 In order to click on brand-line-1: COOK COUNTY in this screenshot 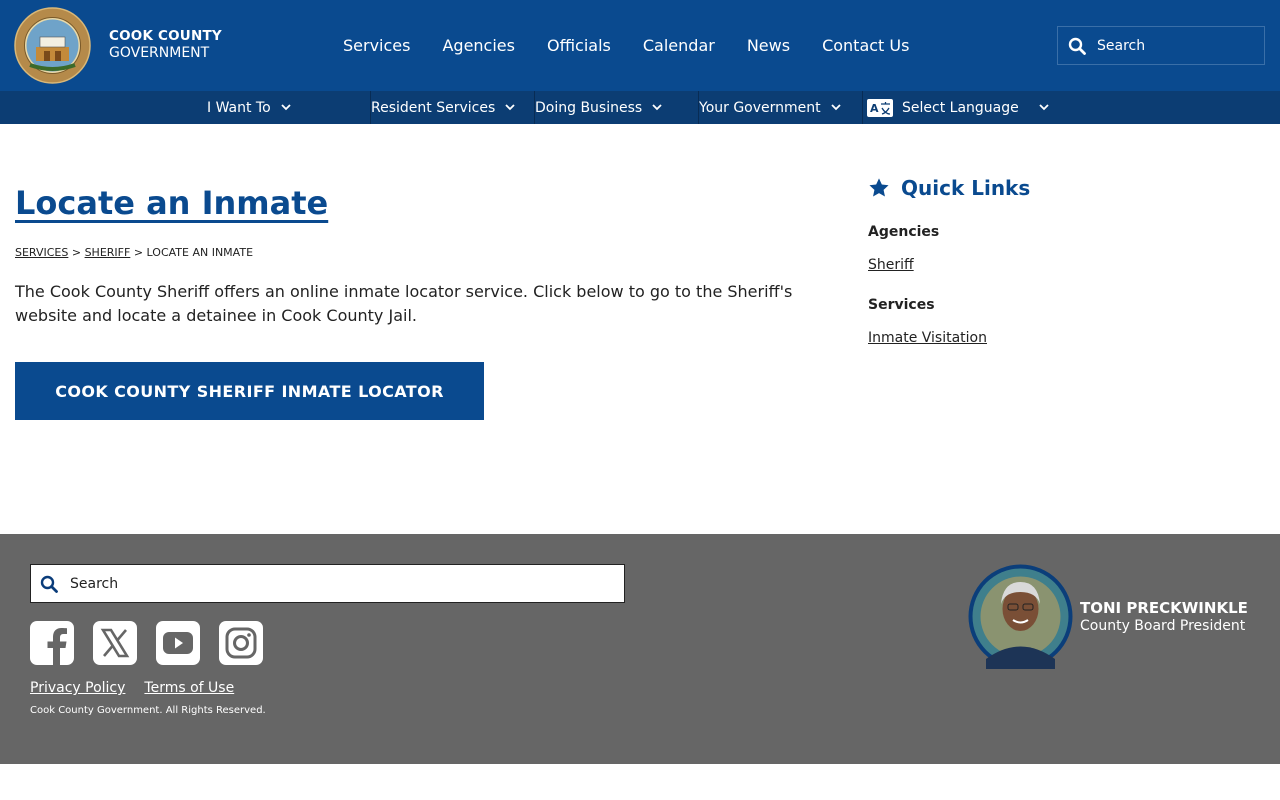, I will do `click(165, 36)`.